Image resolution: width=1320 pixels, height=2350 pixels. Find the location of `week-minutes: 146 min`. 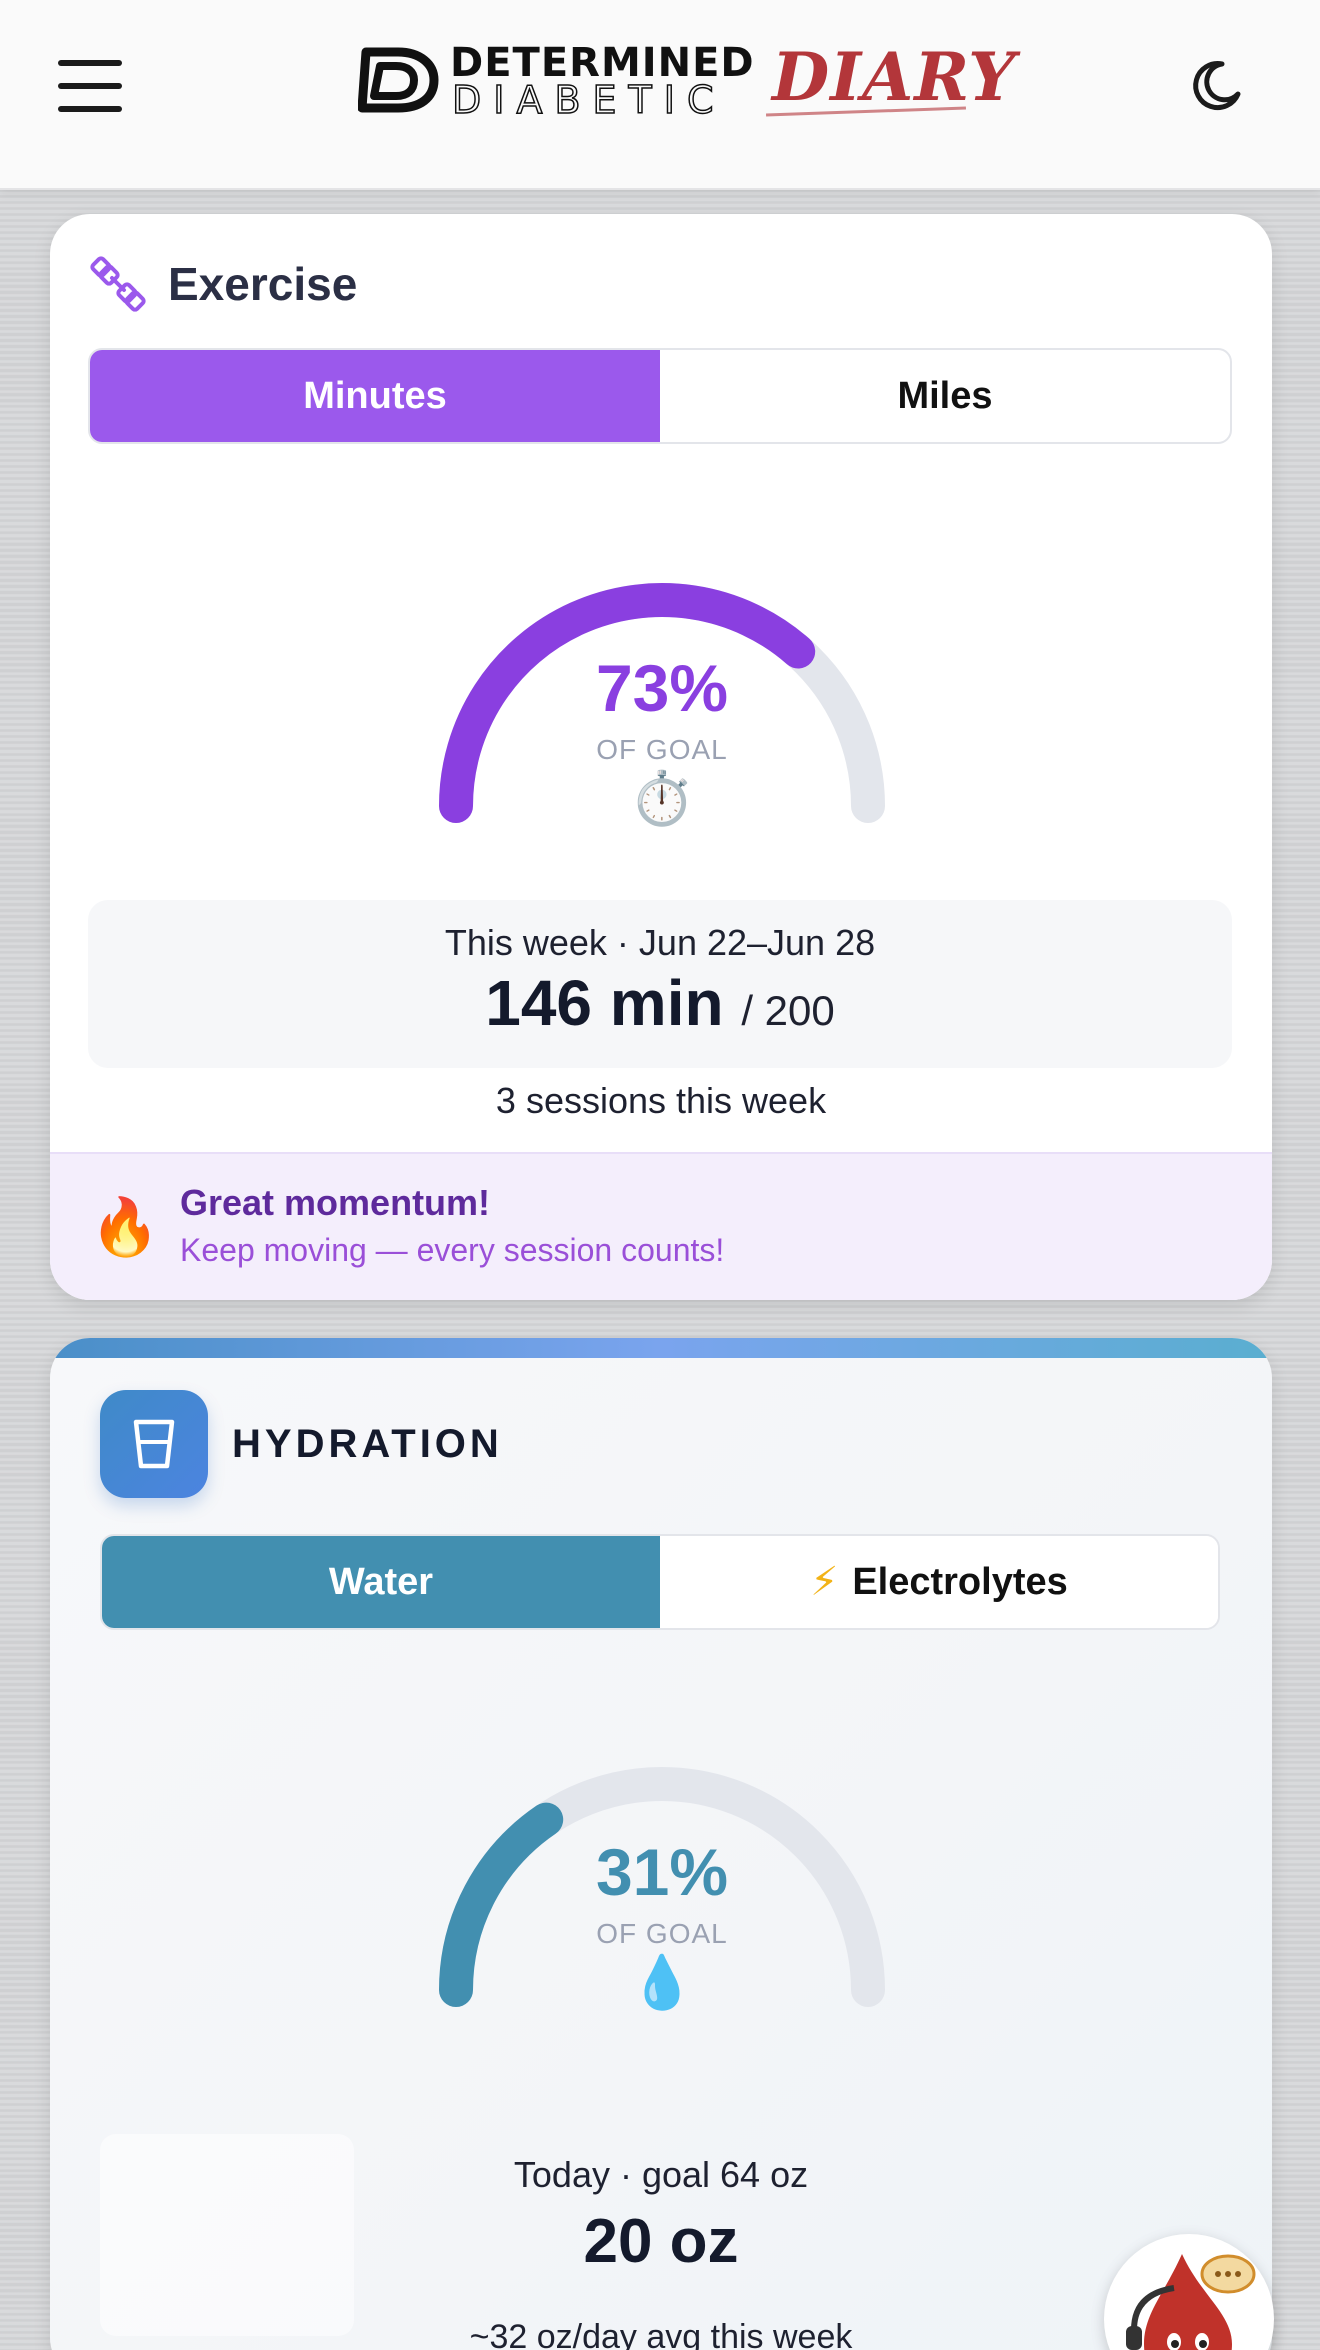

week-minutes: 146 min is located at coordinates (604, 1003).